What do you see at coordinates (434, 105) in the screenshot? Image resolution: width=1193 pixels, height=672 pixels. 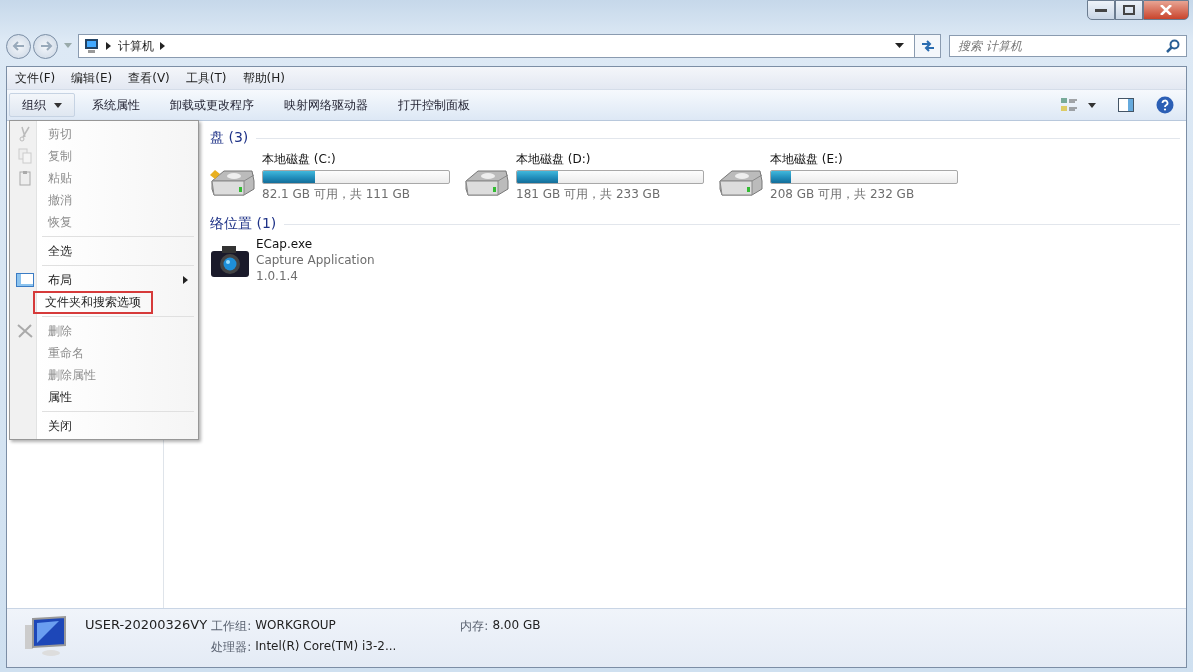 I see `toolbar-button: 打开控制面板` at bounding box center [434, 105].